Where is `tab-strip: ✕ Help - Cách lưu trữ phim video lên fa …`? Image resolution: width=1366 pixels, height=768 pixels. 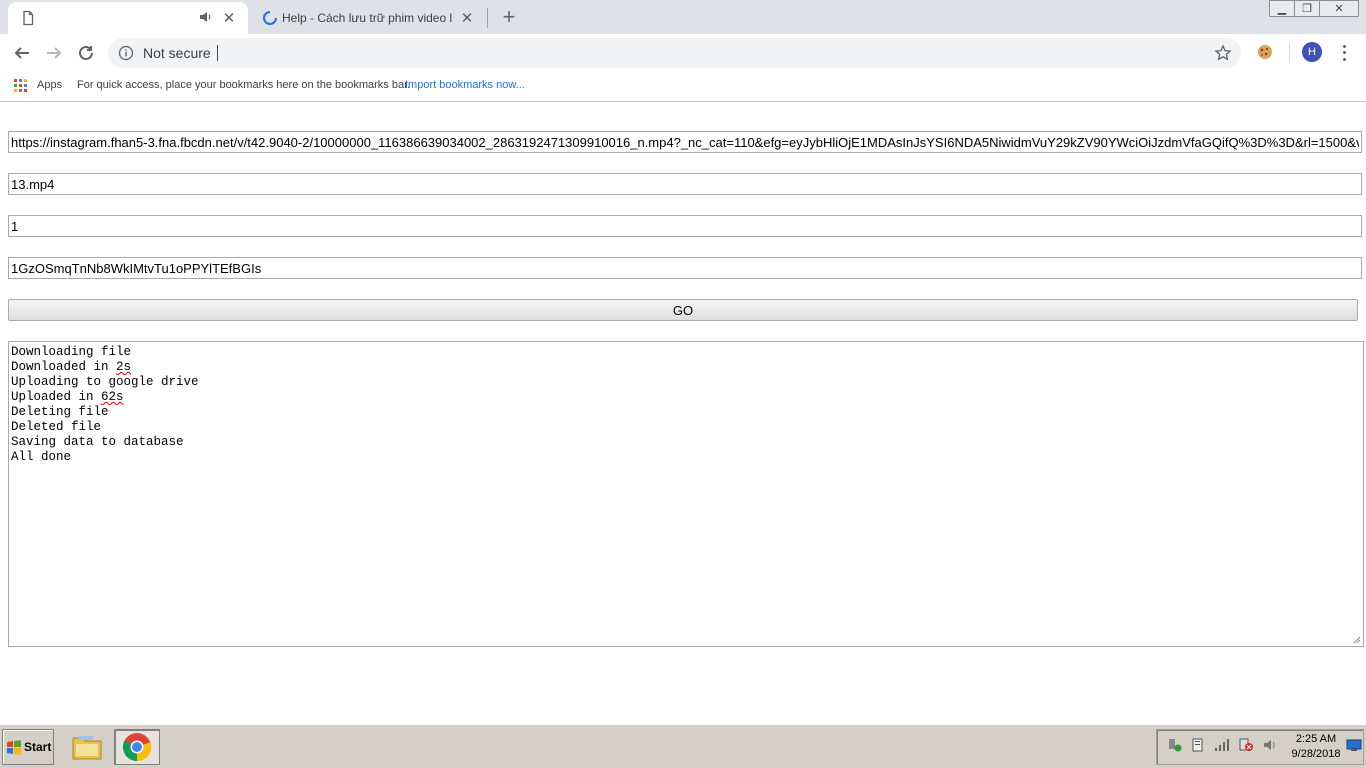
tab-strip: ✕ Help - Cách lưu trữ phim video lên fa … is located at coordinates (683, 17).